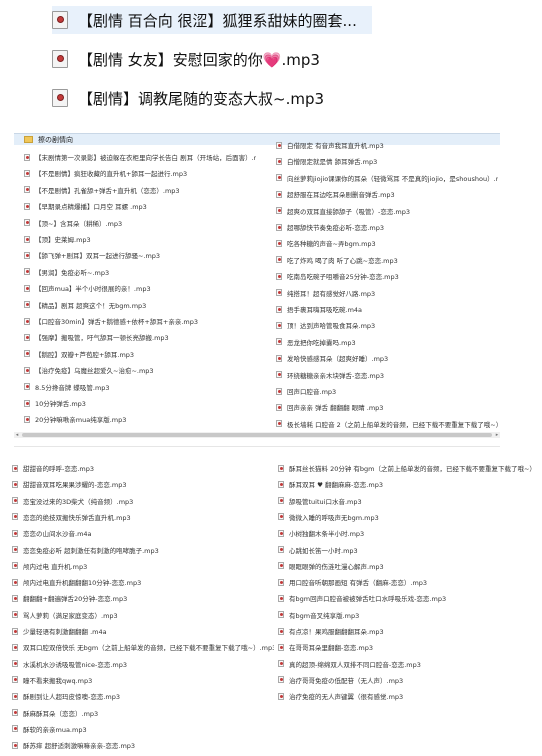  I want to click on list-item: 超爽の双耳直接舔舔子（吸管）-恋恋.mp3, so click(387, 211).